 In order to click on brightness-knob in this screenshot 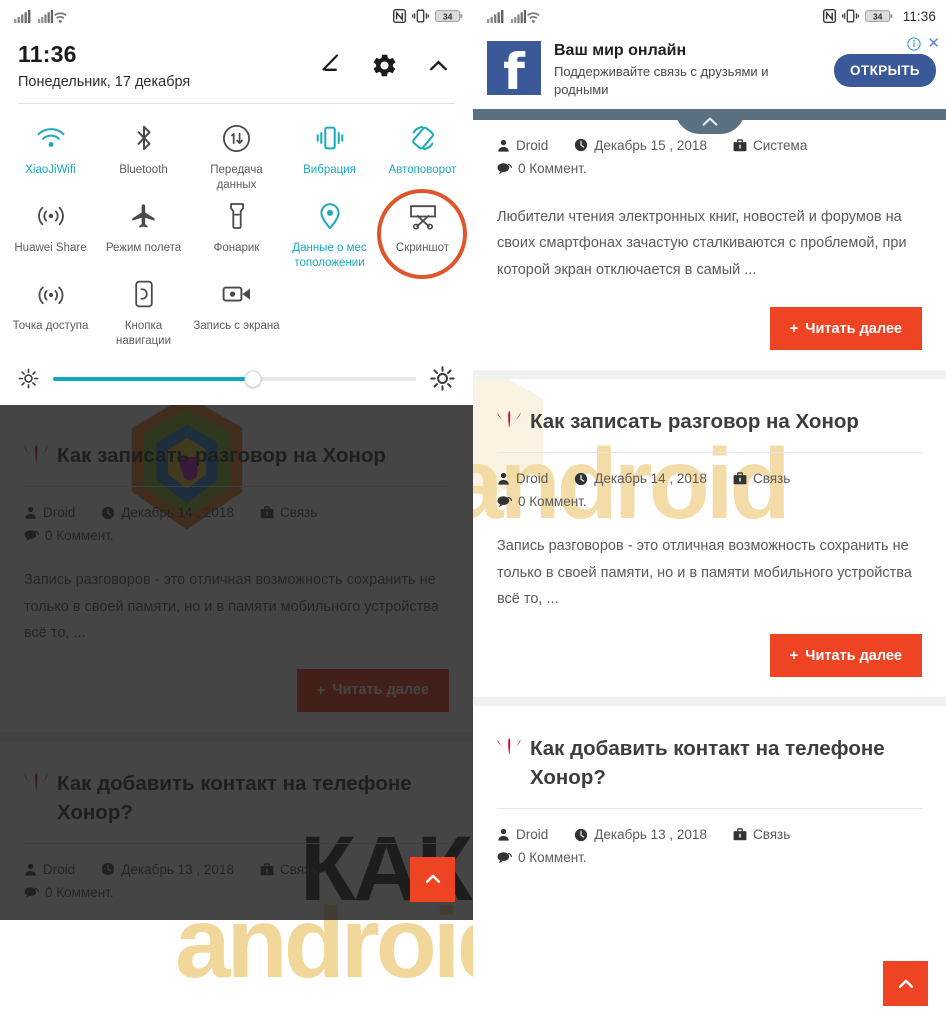, I will do `click(253, 379)`.